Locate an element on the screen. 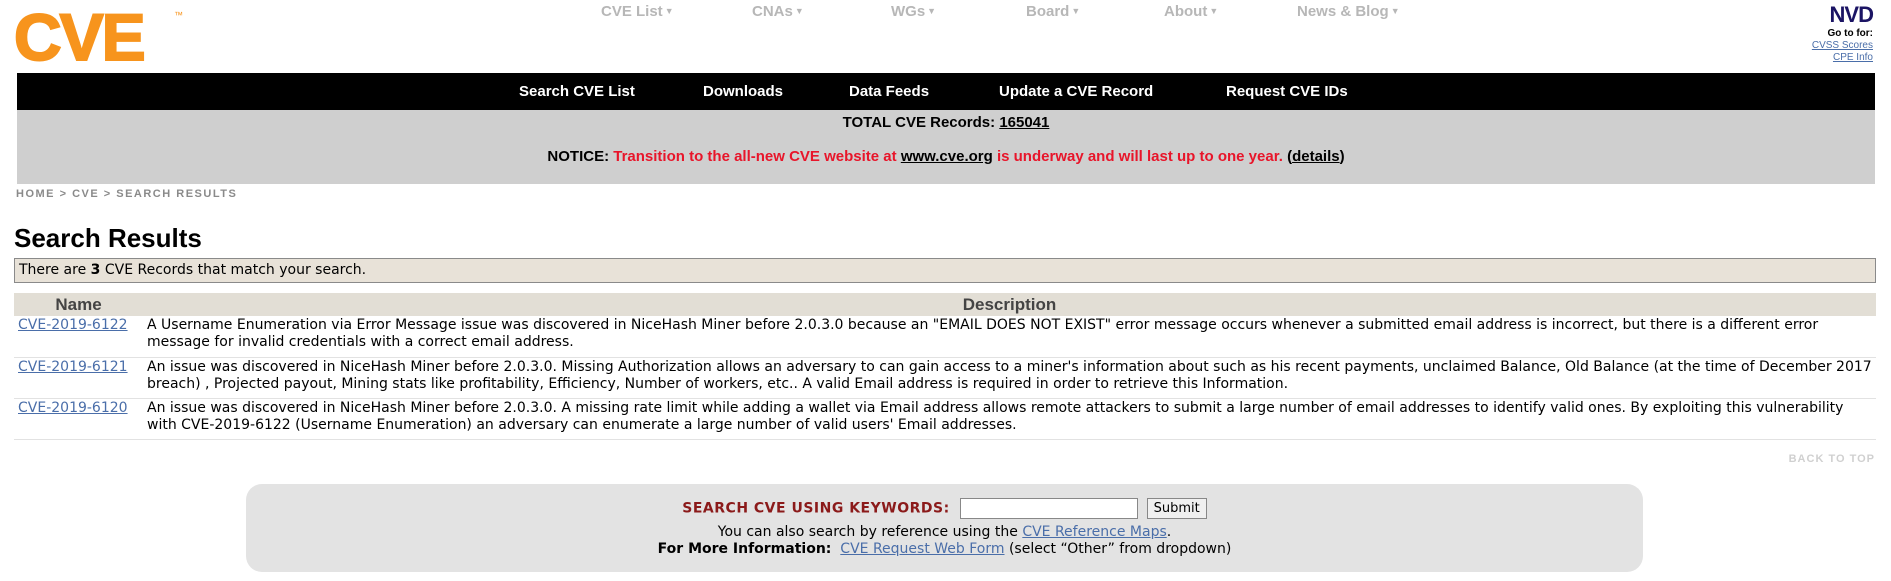 Image resolution: width=1891 pixels, height=581 pixels. back-to-top-link: BACK TO TOP is located at coordinates (1832, 459).